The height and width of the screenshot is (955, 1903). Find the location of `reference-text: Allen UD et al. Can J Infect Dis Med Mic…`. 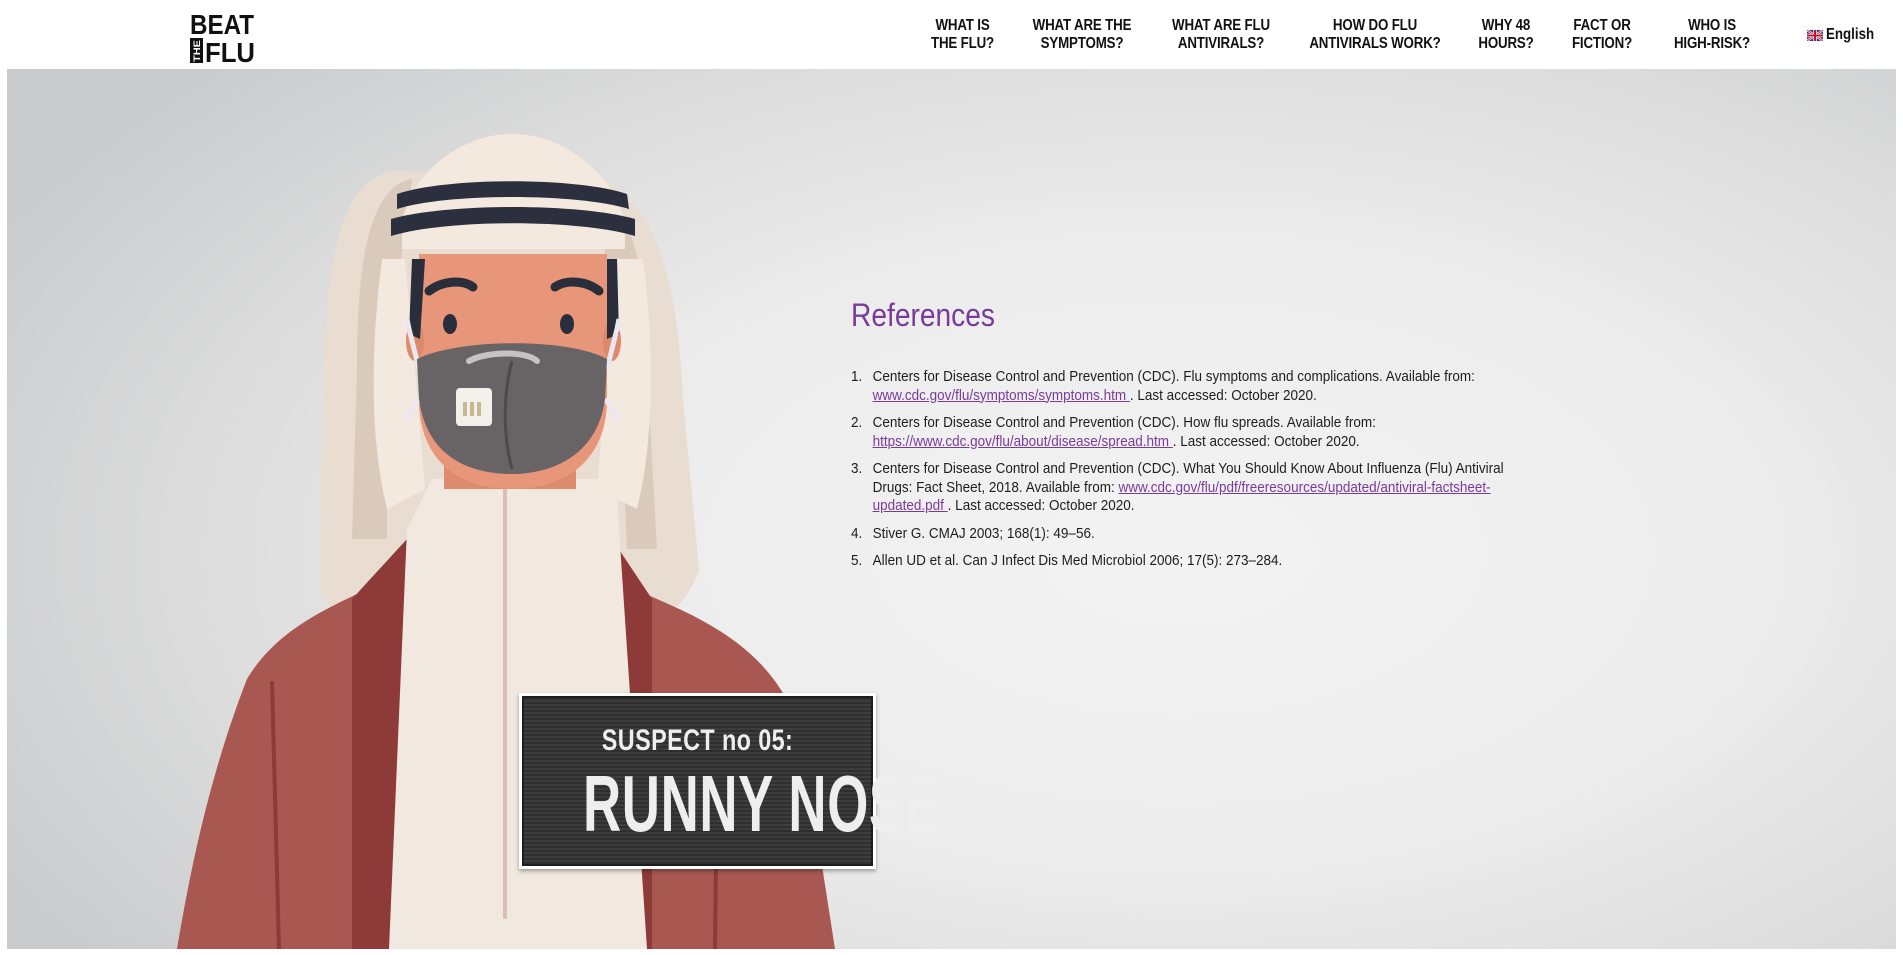

reference-text: Allen UD et al. Can J Infect Dis Med Mic… is located at coordinates (1077, 560).